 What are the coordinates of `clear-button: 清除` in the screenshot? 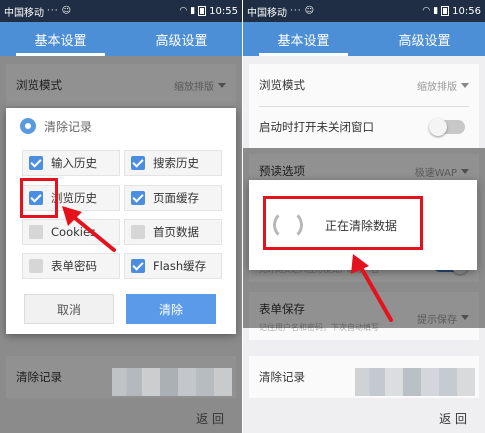 It's located at (171, 309).